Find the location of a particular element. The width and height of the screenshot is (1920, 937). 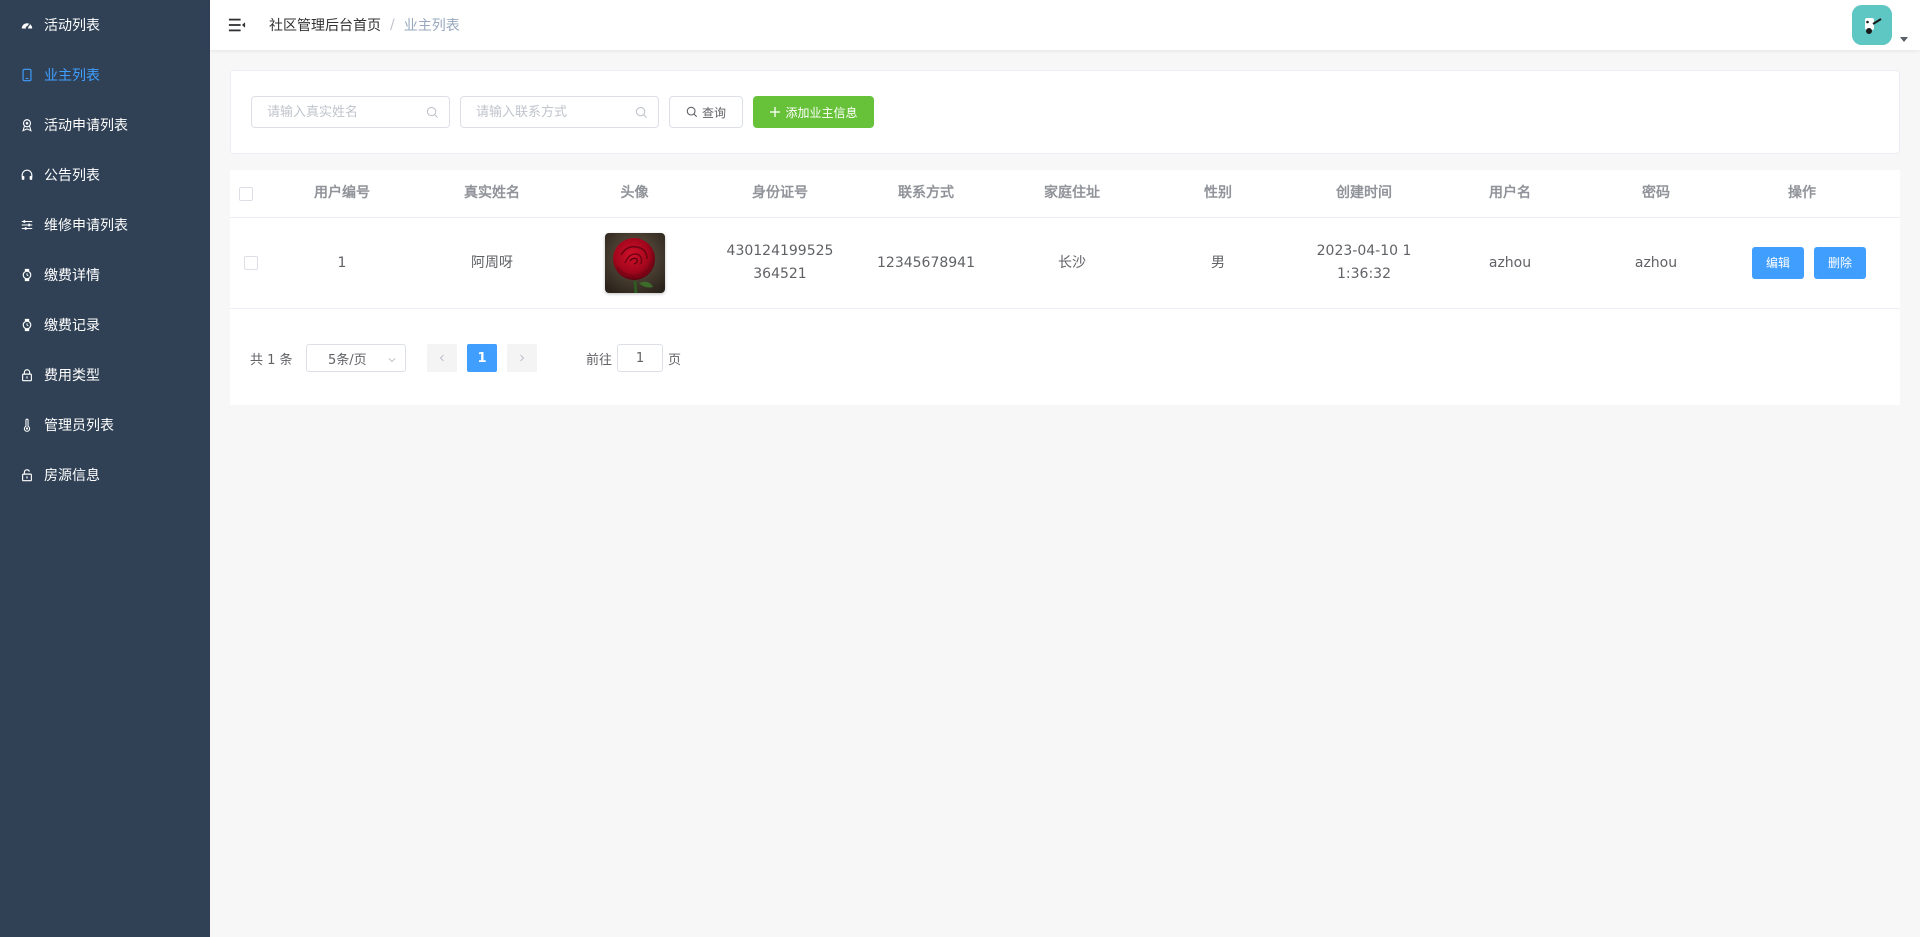

query-button-label: 查询 is located at coordinates (713, 112).